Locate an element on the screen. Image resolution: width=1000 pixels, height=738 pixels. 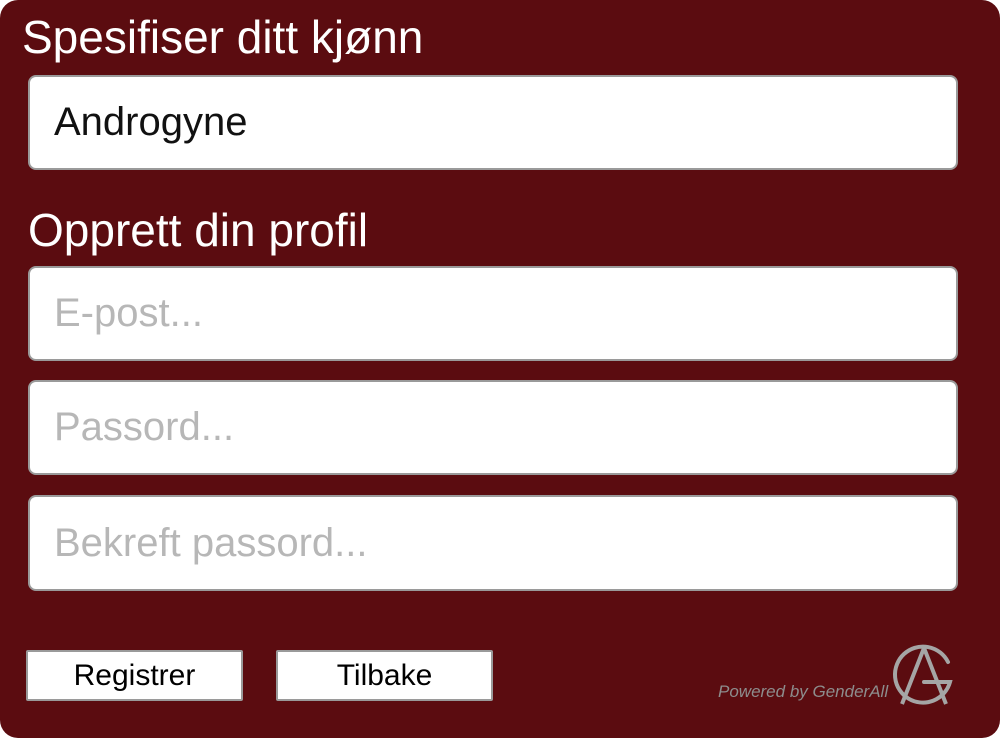
register-button: Registrer is located at coordinates (134, 675).